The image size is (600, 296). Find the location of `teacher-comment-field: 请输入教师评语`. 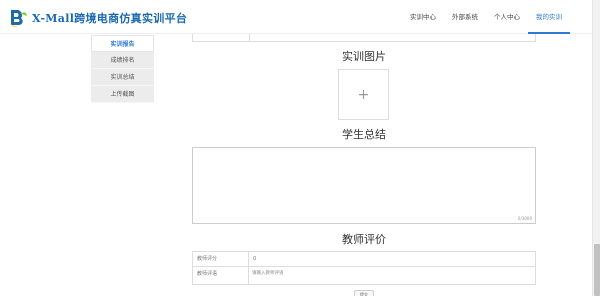

teacher-comment-field: 请输入教师评语 is located at coordinates (392, 275).